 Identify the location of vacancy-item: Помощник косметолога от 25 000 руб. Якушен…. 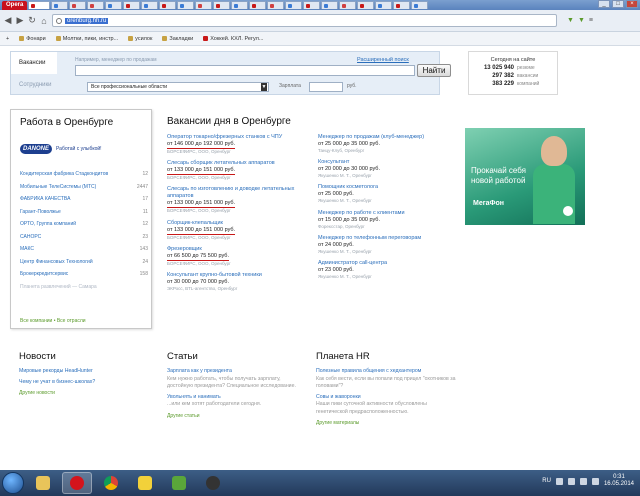
(393, 194).